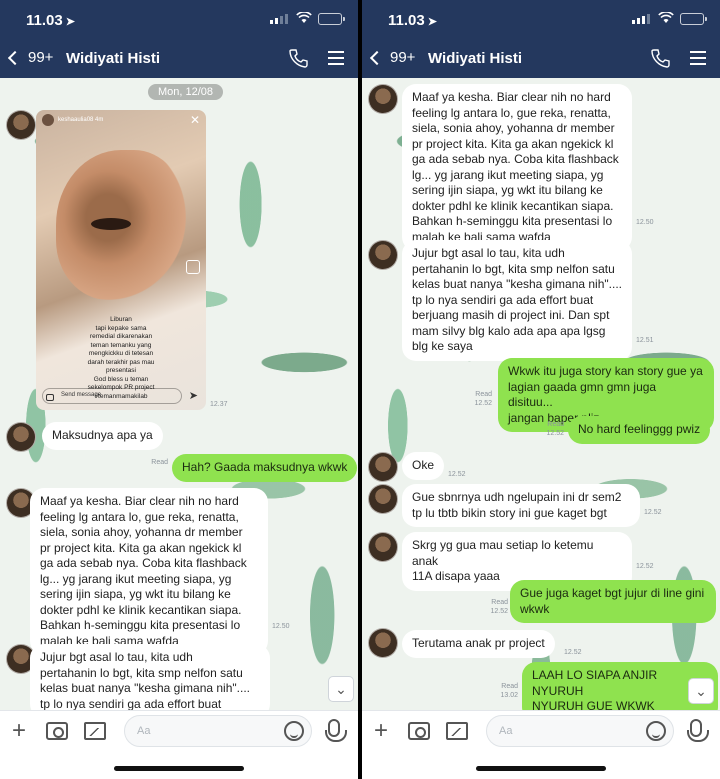  I want to click on message-outgoing: No hard feelinggg pwiz, so click(639, 430).